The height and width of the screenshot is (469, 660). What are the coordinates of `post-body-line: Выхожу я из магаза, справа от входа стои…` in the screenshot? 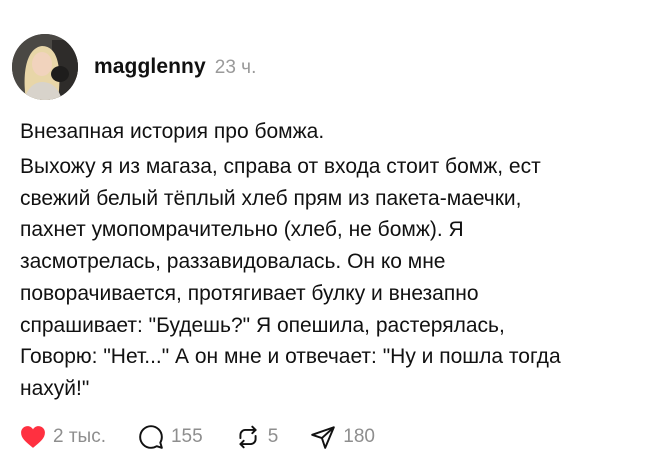 It's located at (280, 166).